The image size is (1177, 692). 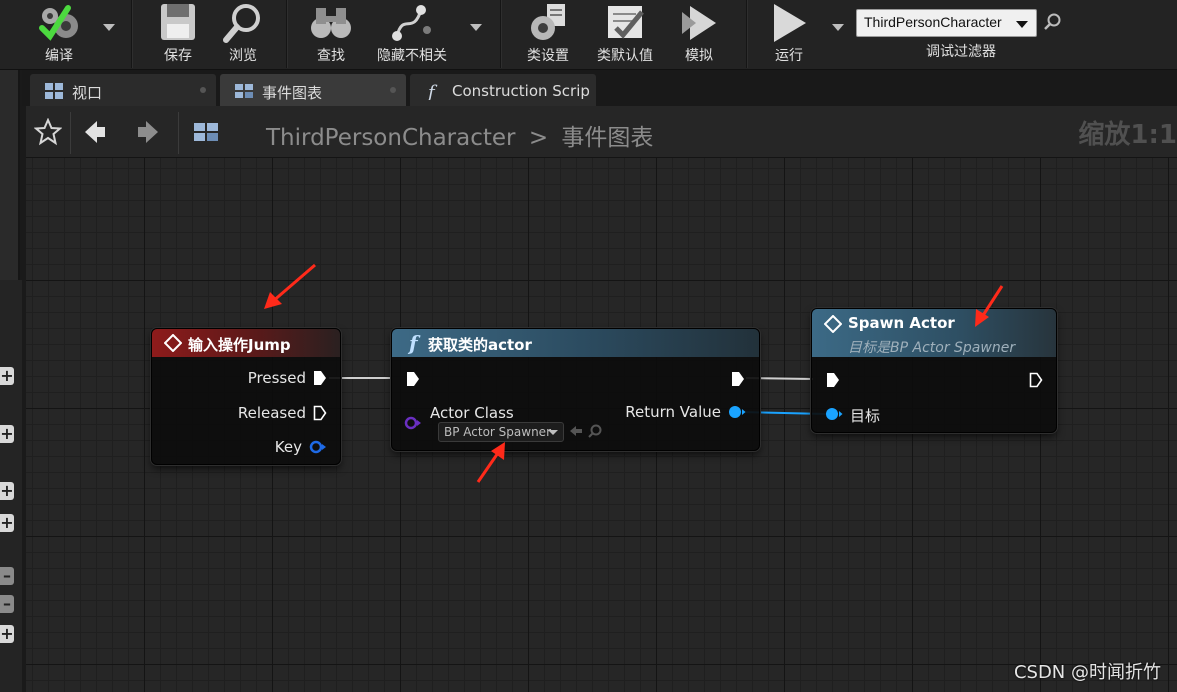 What do you see at coordinates (318, 447) in the screenshot?
I see `struct-pin-icon` at bounding box center [318, 447].